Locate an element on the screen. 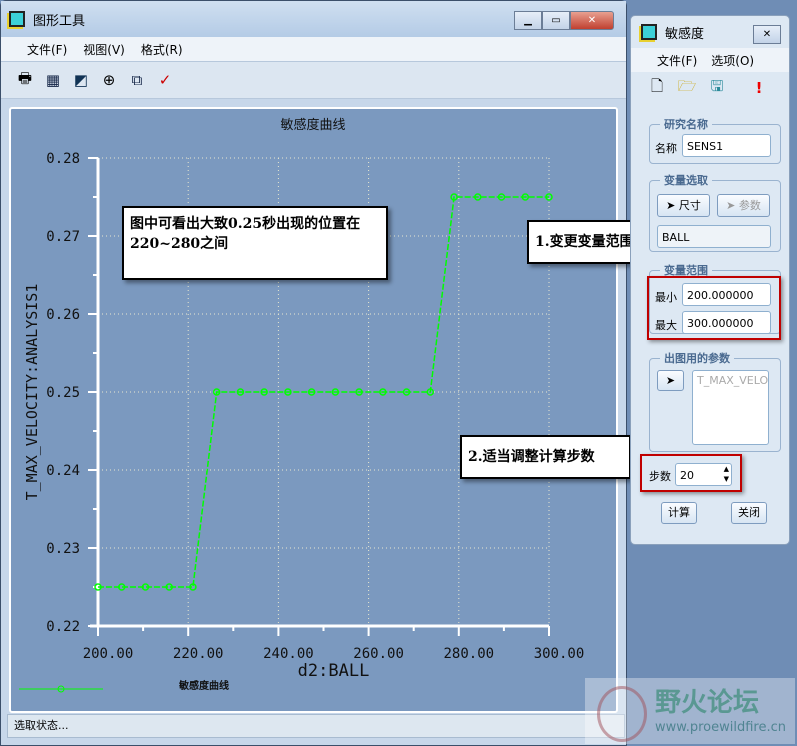  parameter-label: 参数 is located at coordinates (749, 205).